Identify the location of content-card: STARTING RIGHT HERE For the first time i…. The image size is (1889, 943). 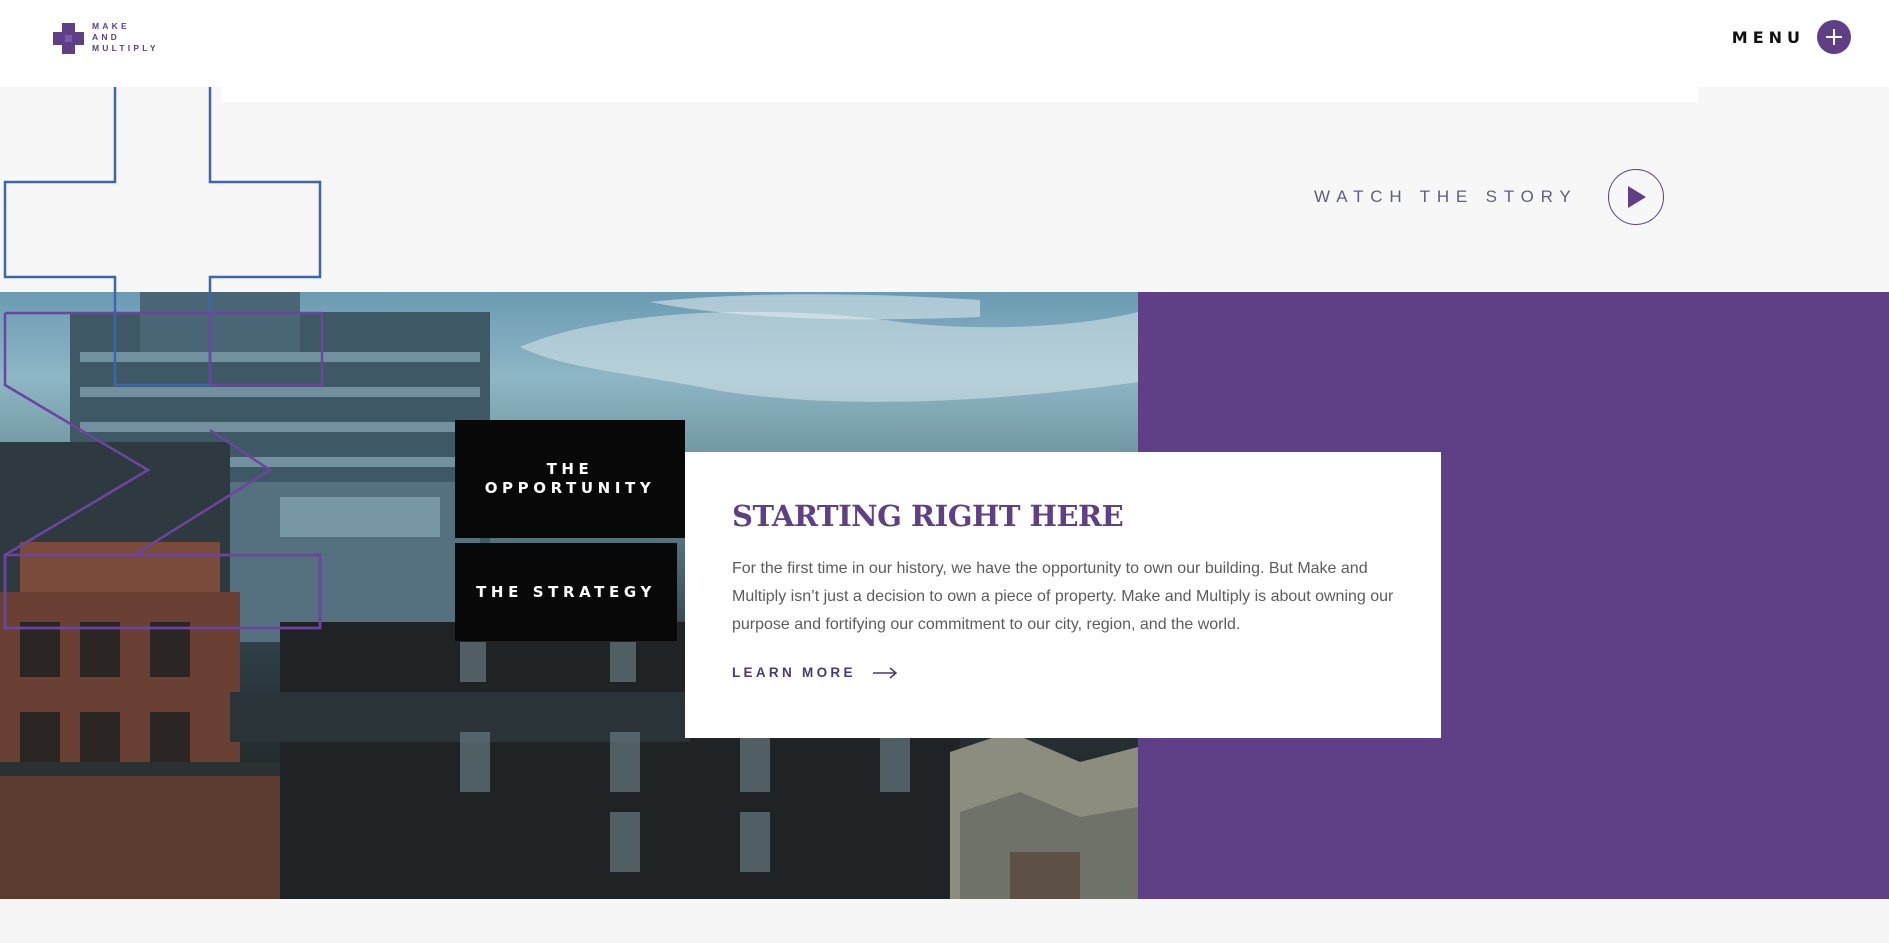
(1063, 595).